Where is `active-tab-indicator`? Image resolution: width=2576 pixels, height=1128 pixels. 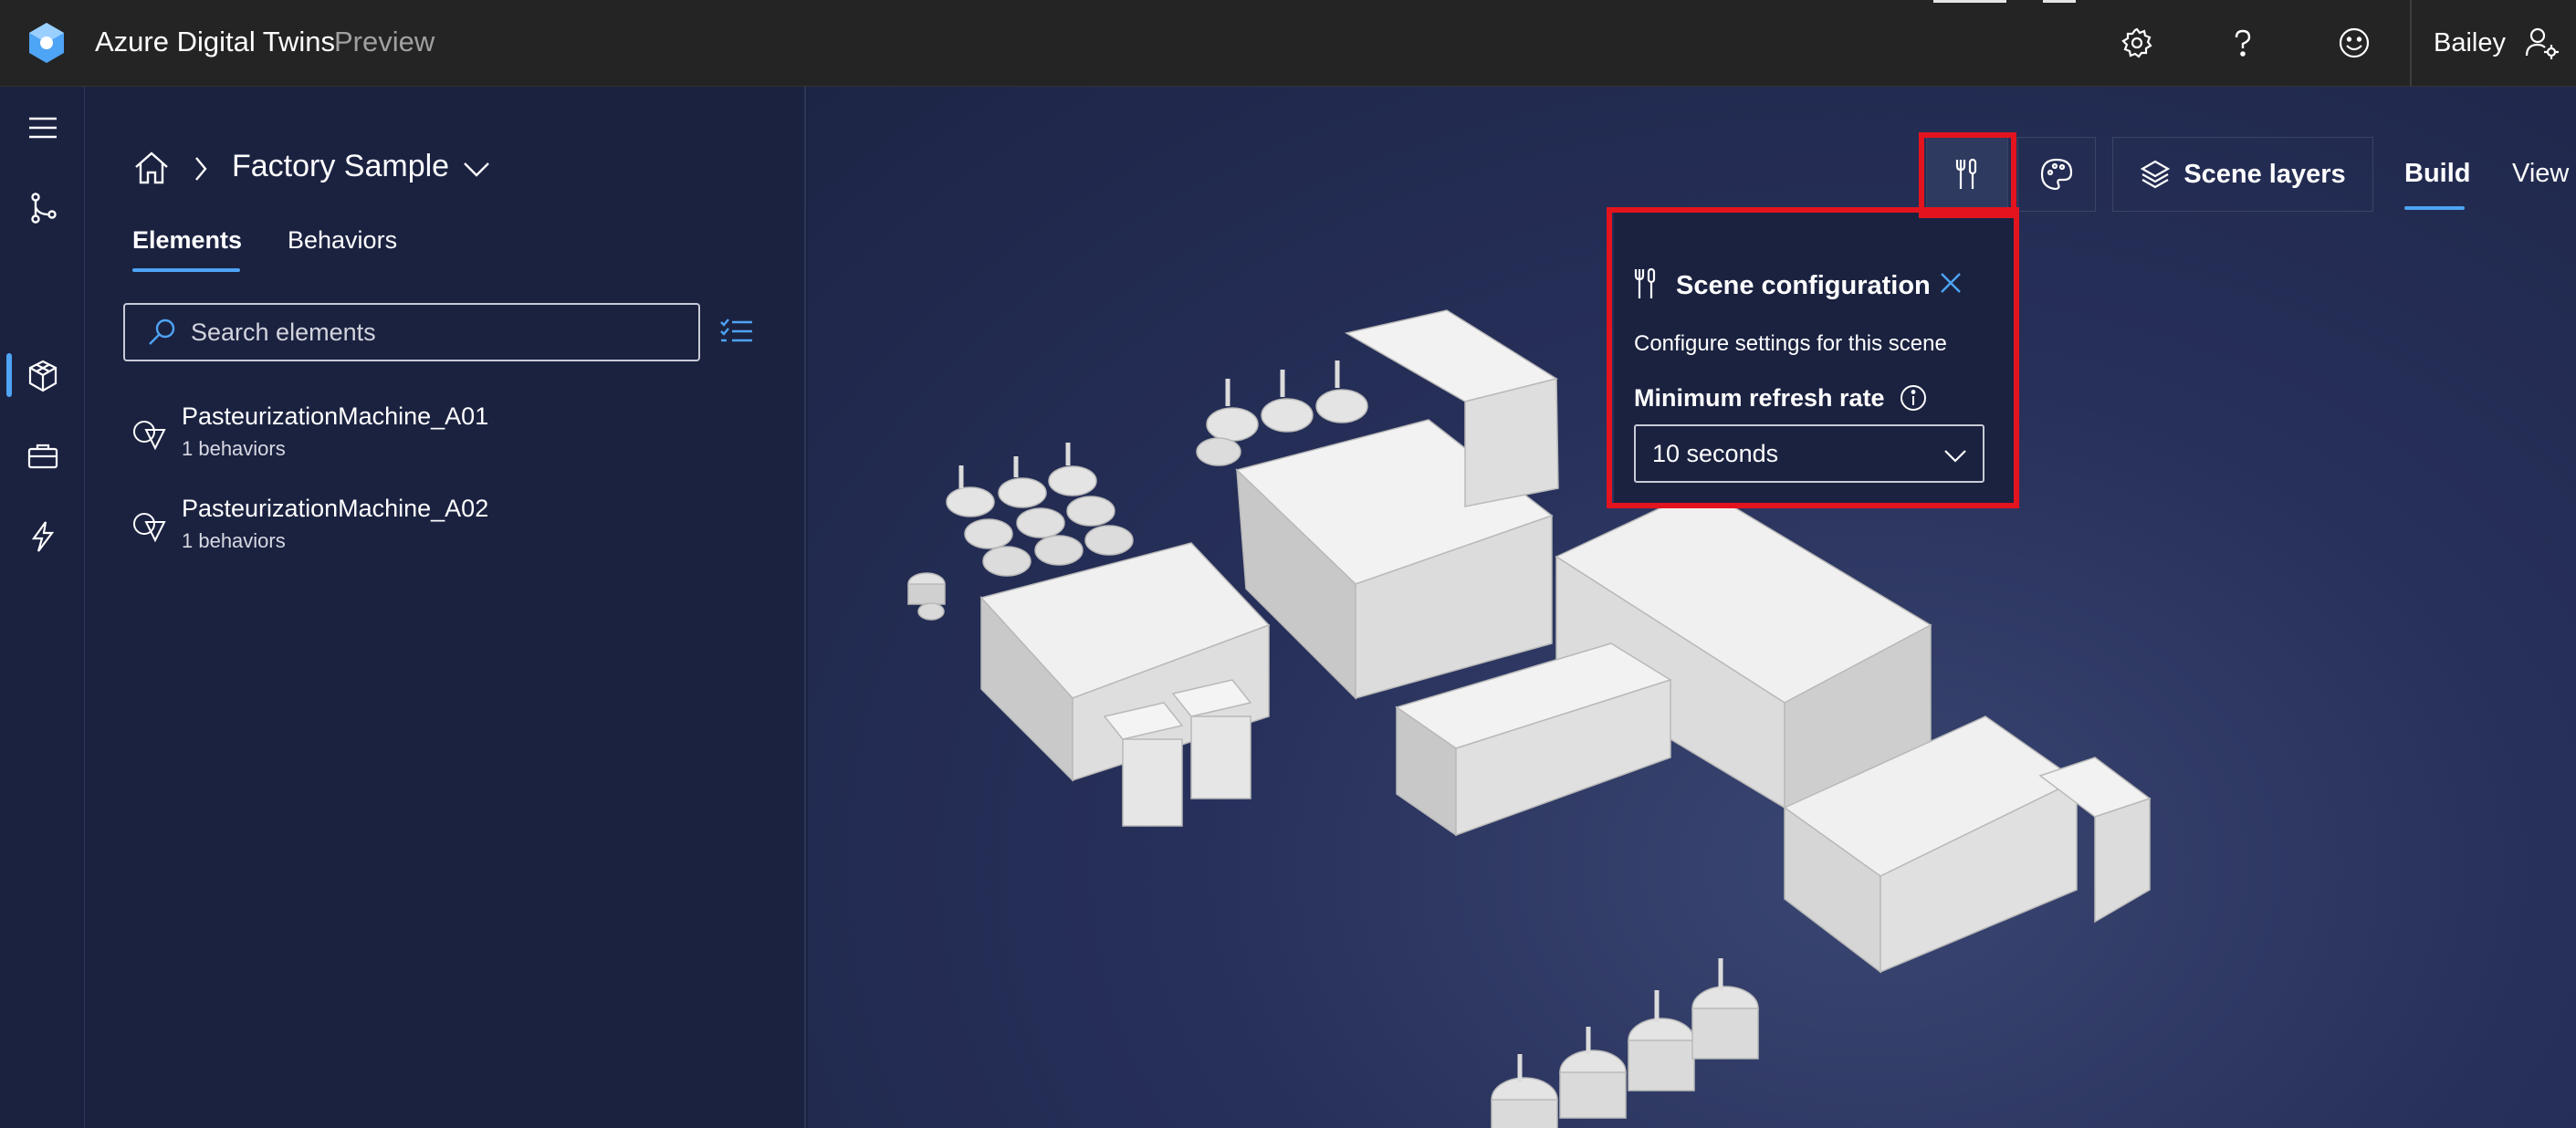
active-tab-indicator is located at coordinates (186, 270).